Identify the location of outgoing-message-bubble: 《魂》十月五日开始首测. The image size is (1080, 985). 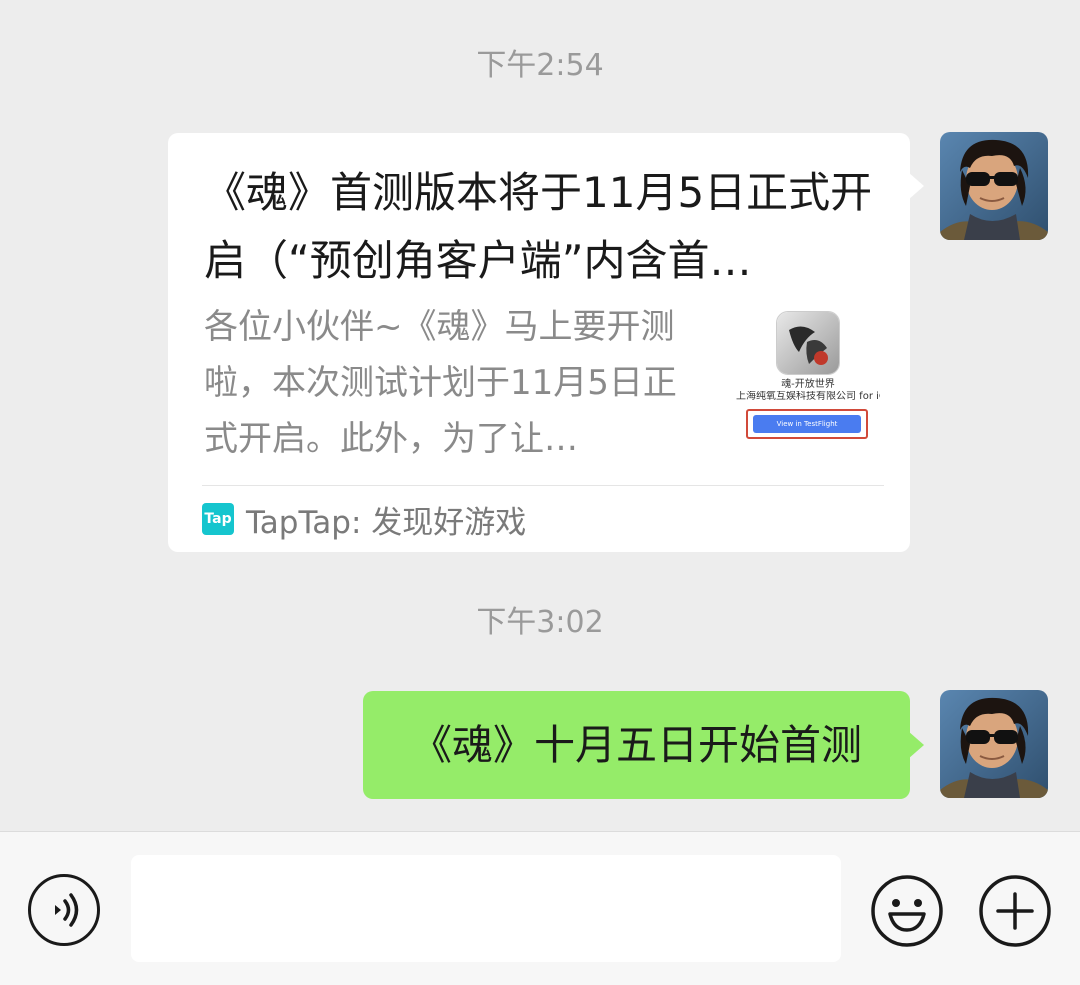
(636, 745).